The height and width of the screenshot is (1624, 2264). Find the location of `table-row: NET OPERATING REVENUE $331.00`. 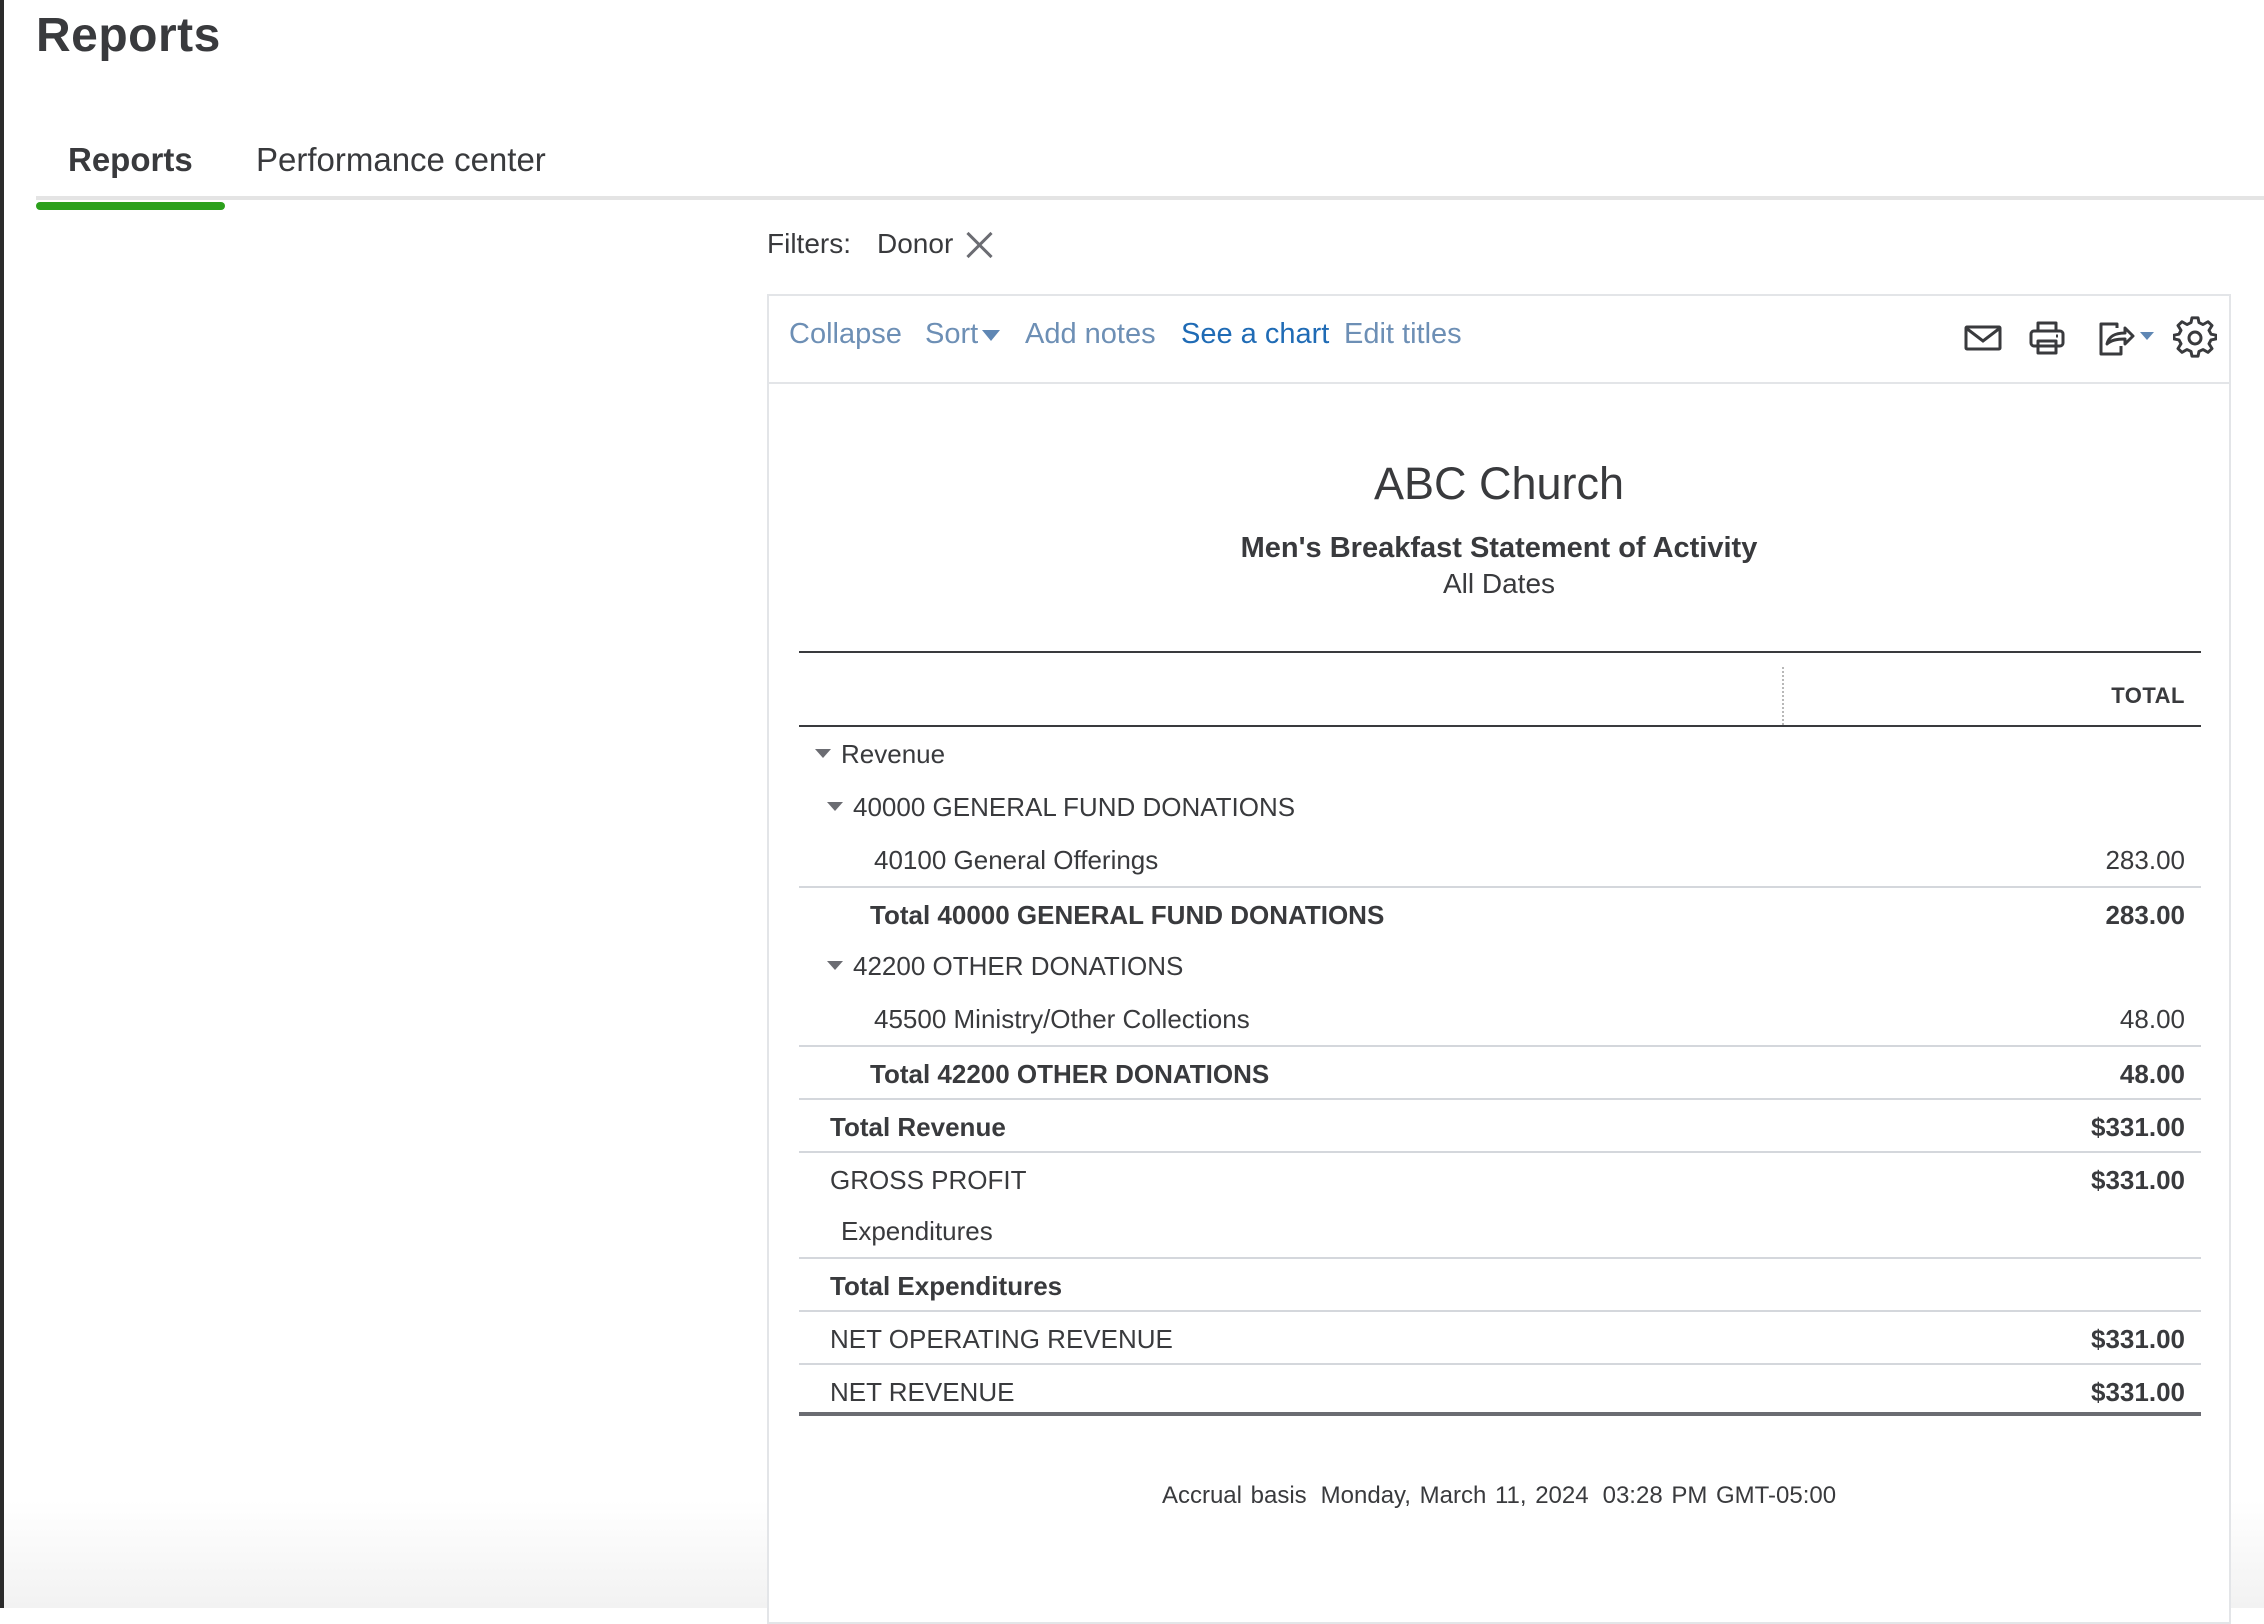

table-row: NET OPERATING REVENUE $331.00 is located at coordinates (1500, 1336).